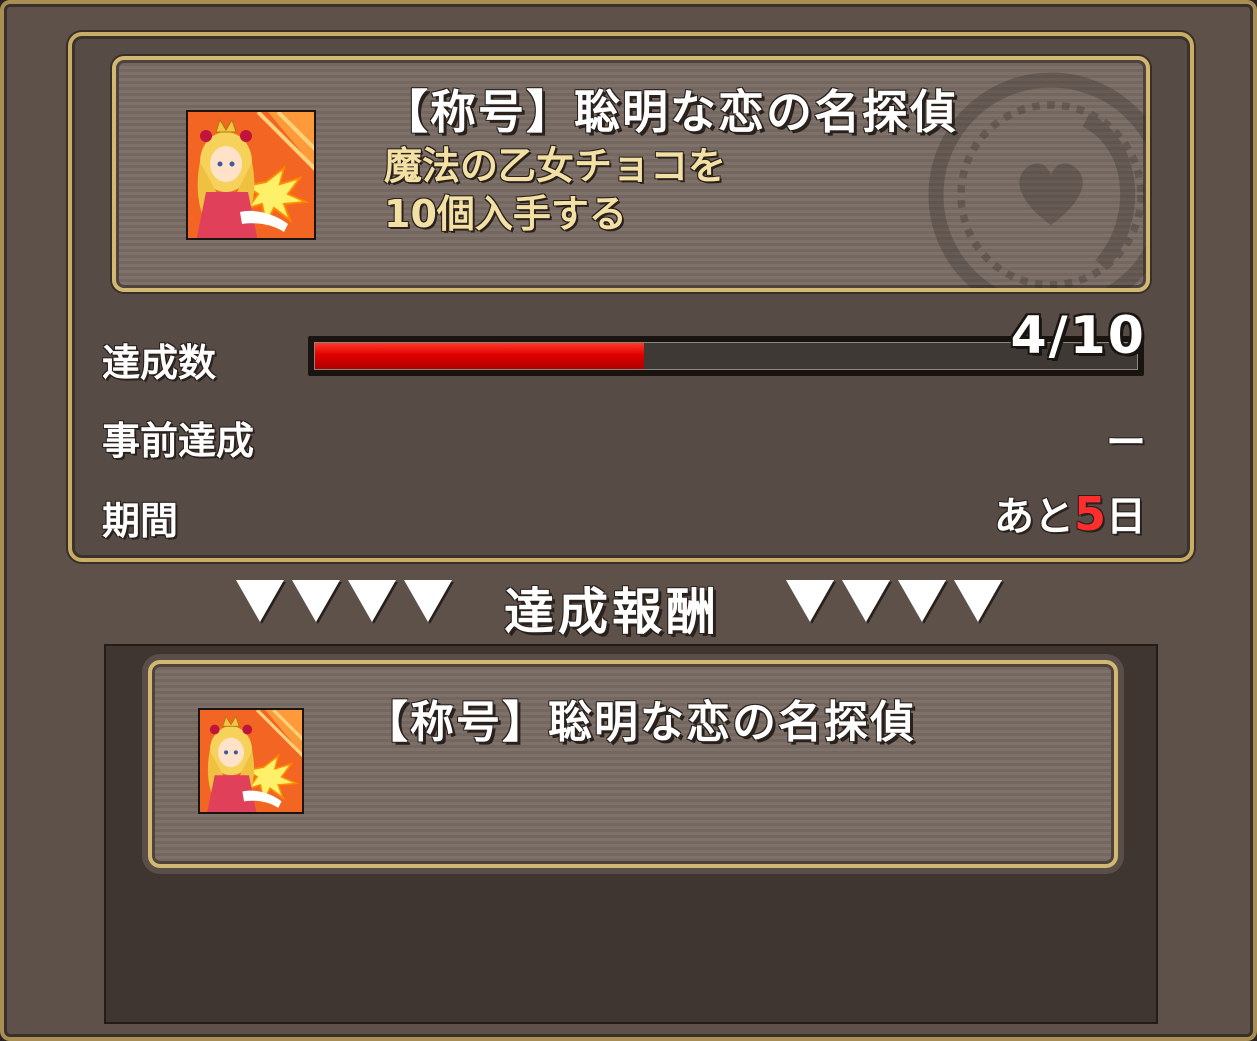 This screenshot has height=1041, width=1257. Describe the element at coordinates (479, 356) in the screenshot. I see `progress-fill` at that location.